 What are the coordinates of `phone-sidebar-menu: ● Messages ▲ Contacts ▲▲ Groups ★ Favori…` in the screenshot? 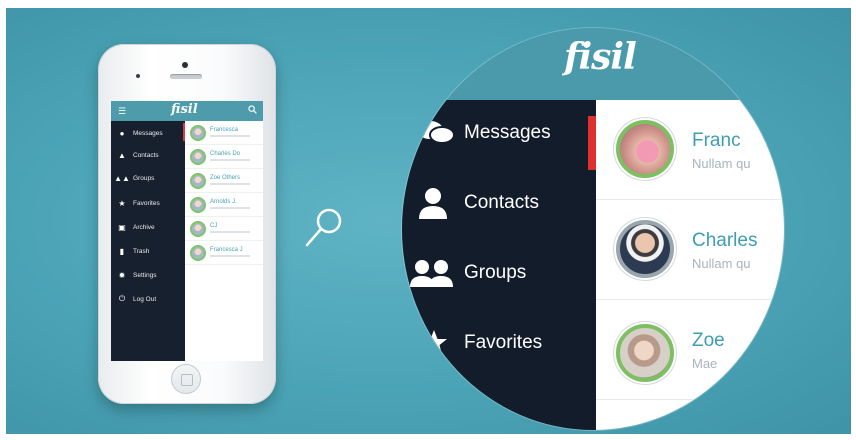 It's located at (148, 241).